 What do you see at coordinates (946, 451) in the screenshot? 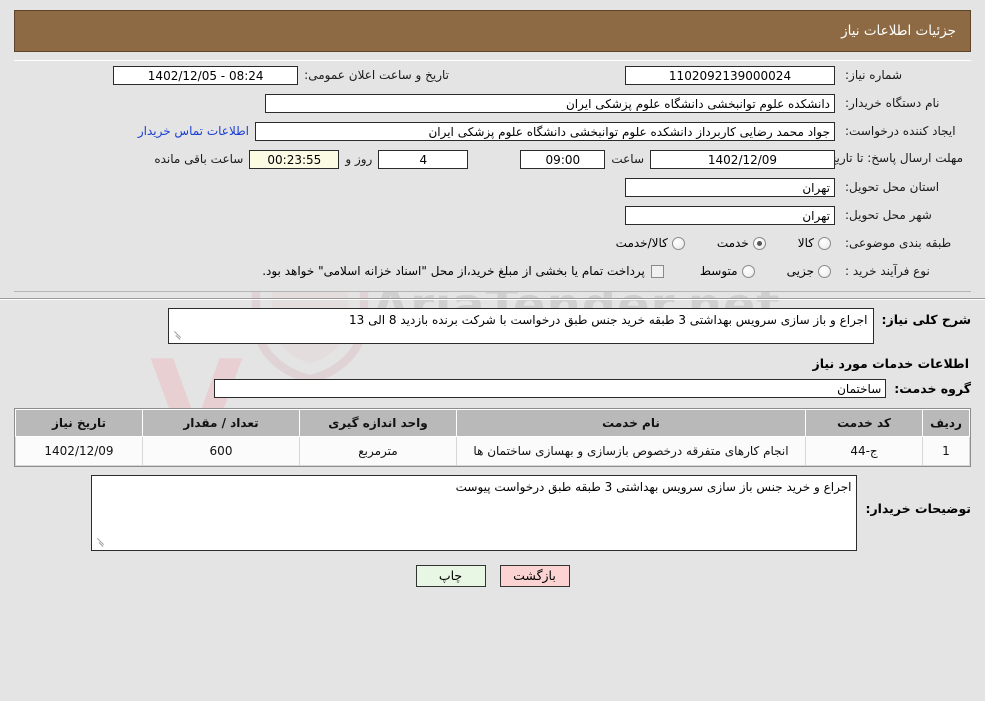
I see `cell-radif: 1` at bounding box center [946, 451].